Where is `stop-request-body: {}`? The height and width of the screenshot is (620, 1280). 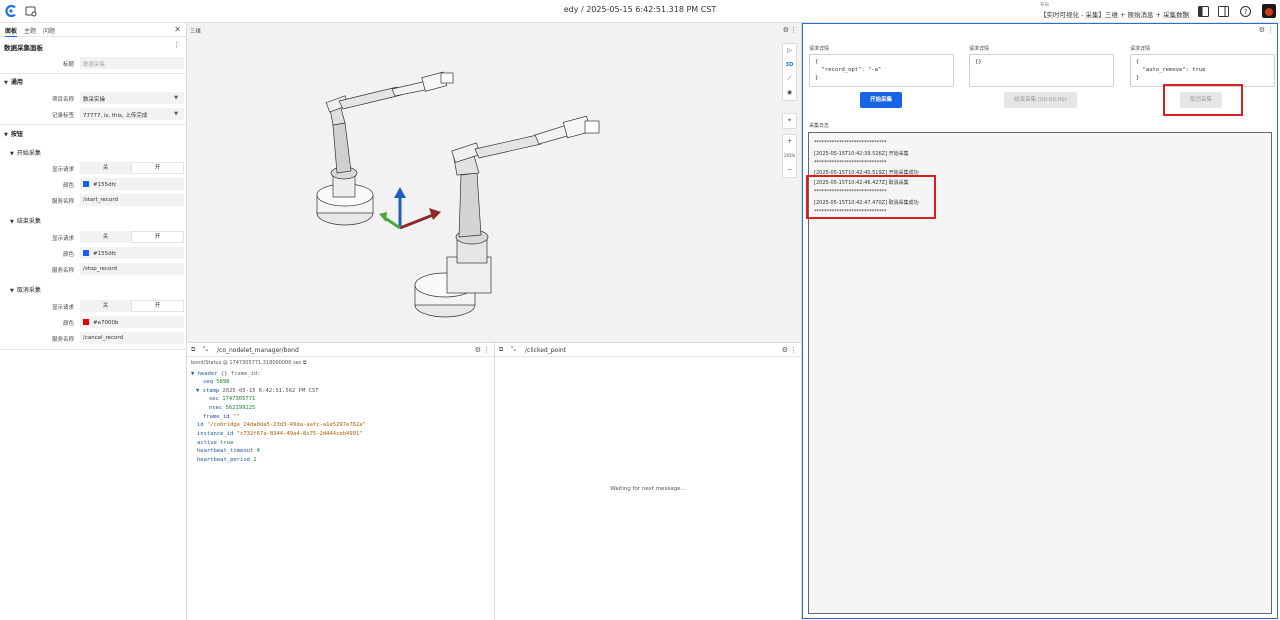 stop-request-body: {} is located at coordinates (1041, 70).